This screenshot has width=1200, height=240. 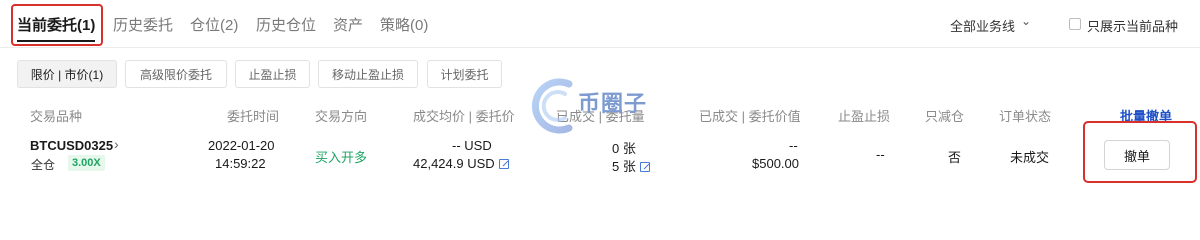 I want to click on order-time: 14:59:22, so click(x=240, y=163).